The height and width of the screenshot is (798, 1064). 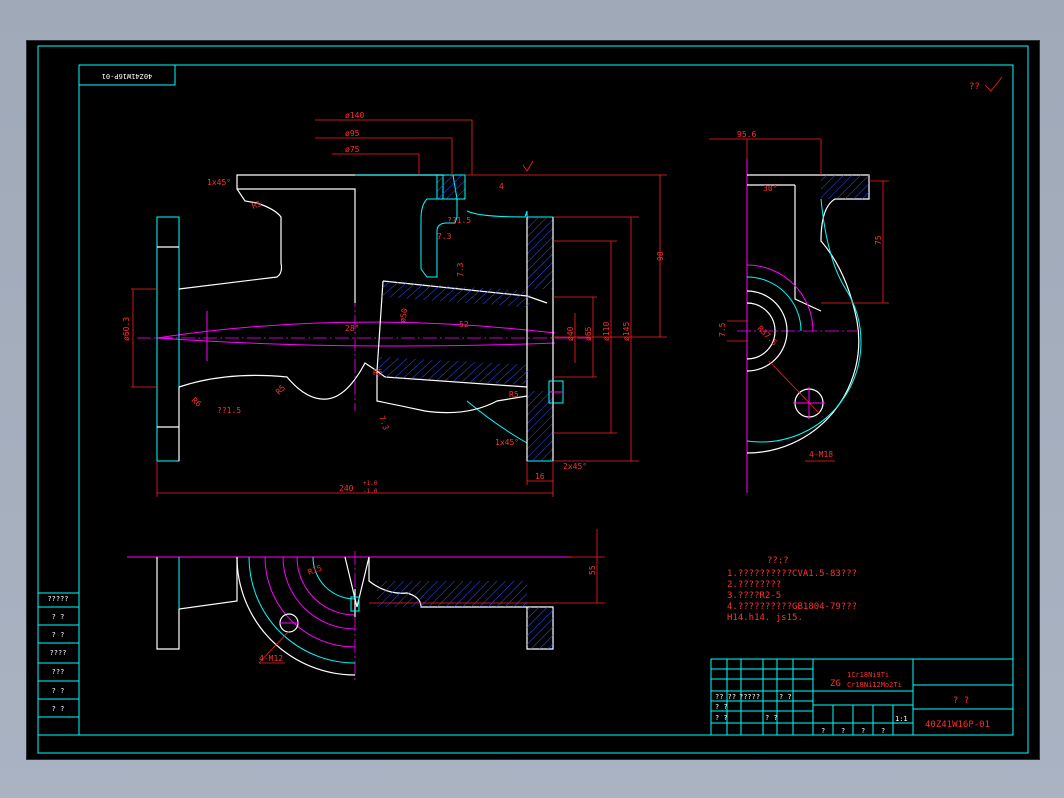 What do you see at coordinates (974, 87) in the screenshot?
I see `roughness-note: ??` at bounding box center [974, 87].